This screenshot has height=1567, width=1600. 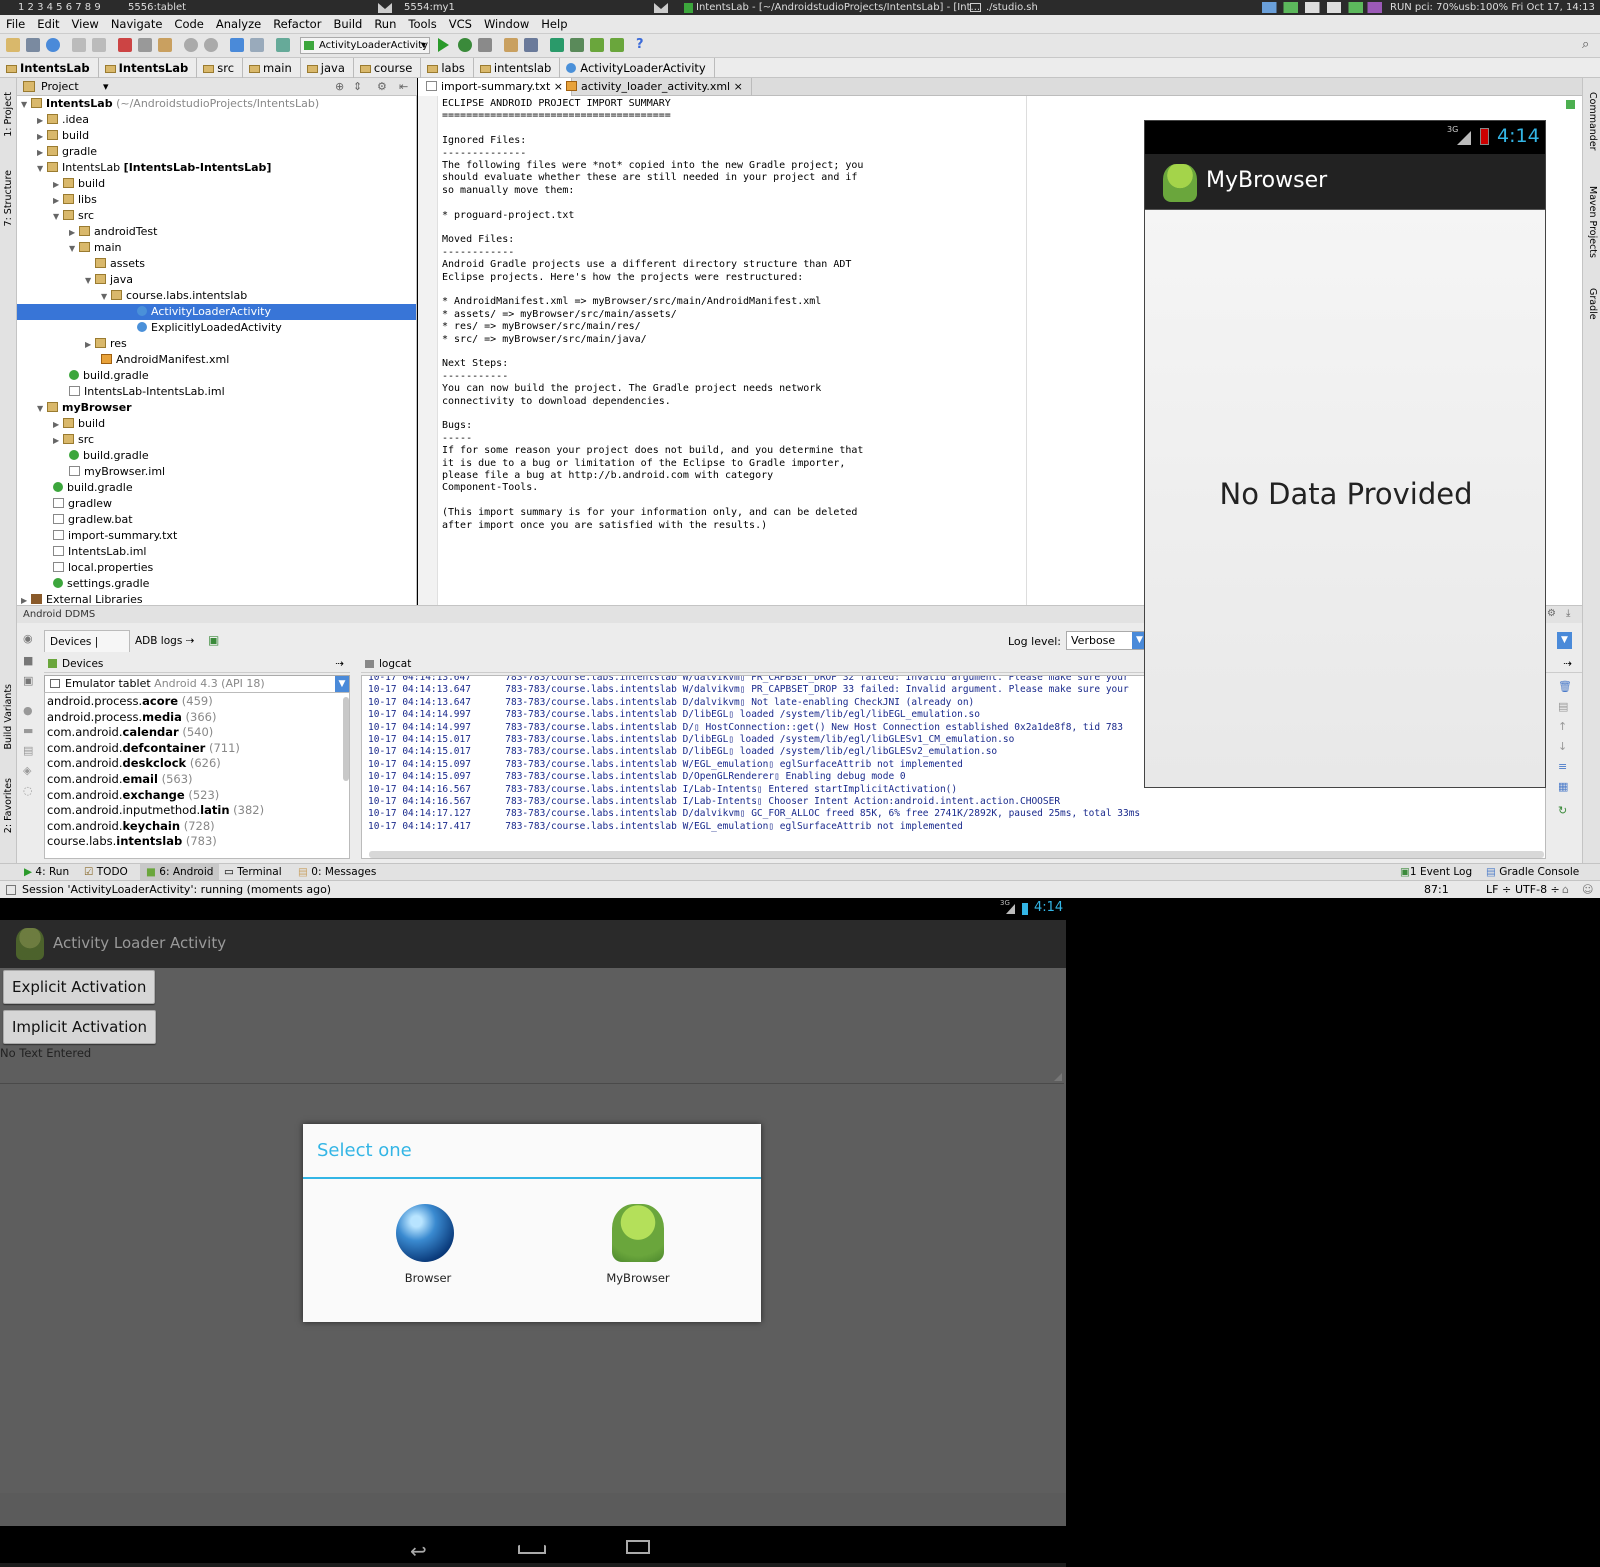 What do you see at coordinates (8, 717) in the screenshot?
I see `build-variants-tool-tab: Build Variants` at bounding box center [8, 717].